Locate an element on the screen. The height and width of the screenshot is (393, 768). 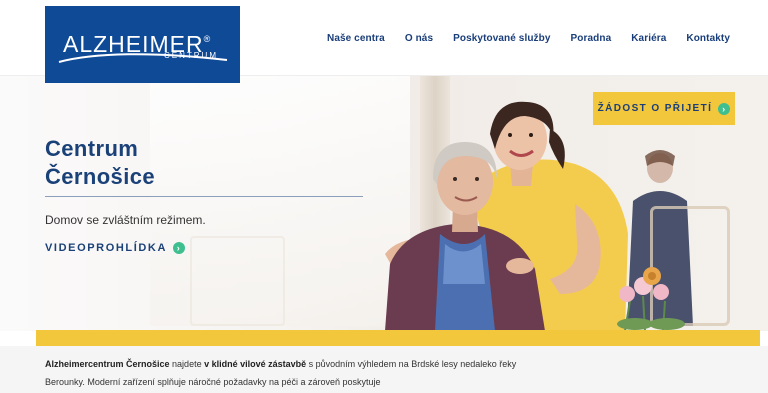
intro-text-1: najdete is located at coordinates (187, 364).